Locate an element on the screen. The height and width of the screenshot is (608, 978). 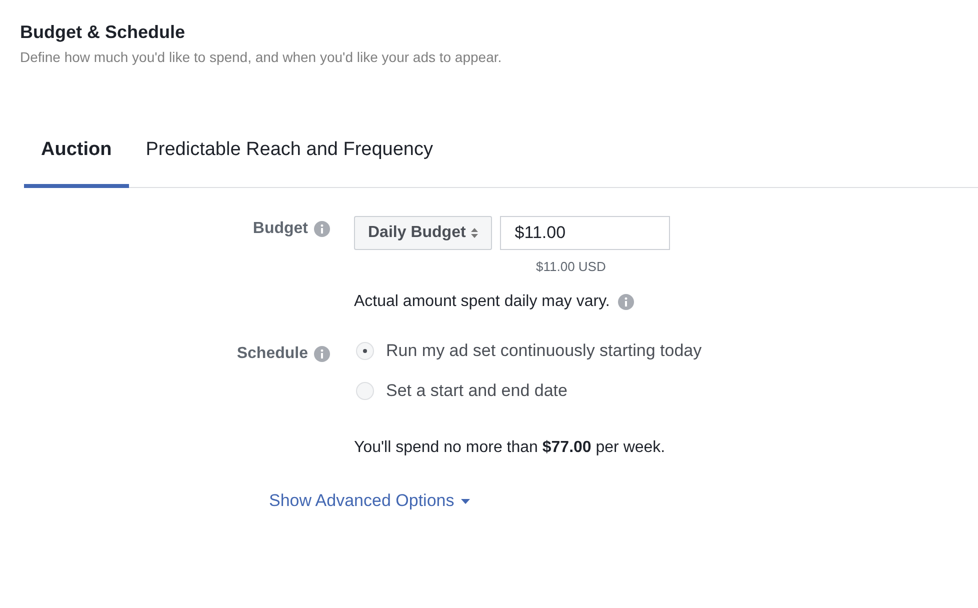
field-label: Budget is located at coordinates (280, 229).